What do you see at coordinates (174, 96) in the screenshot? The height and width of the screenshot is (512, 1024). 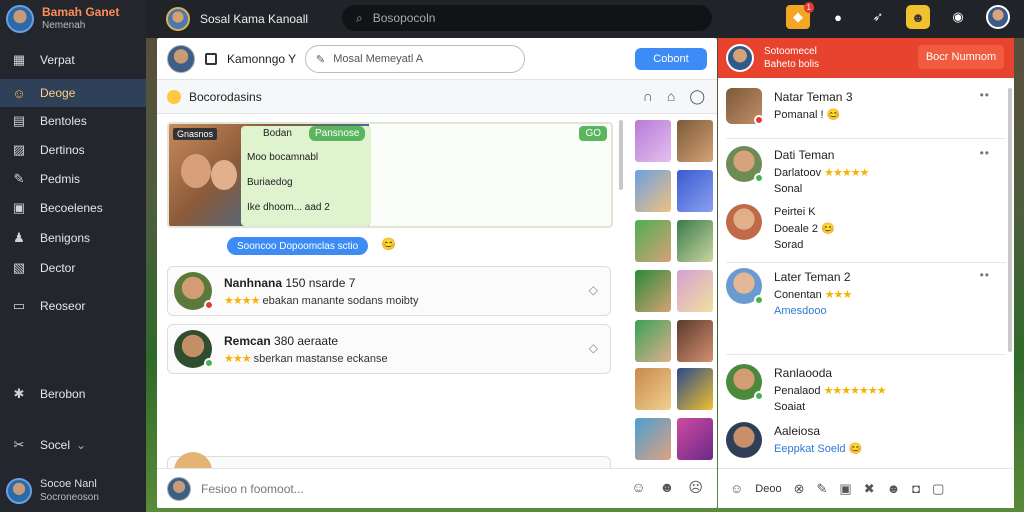 I see `emoji-icon` at bounding box center [174, 96].